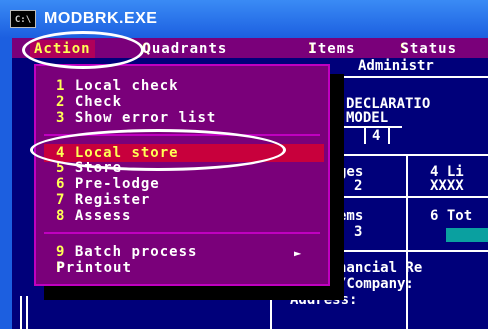 The width and height of the screenshot is (488, 329). I want to click on administr-label: Administr, so click(396, 66).